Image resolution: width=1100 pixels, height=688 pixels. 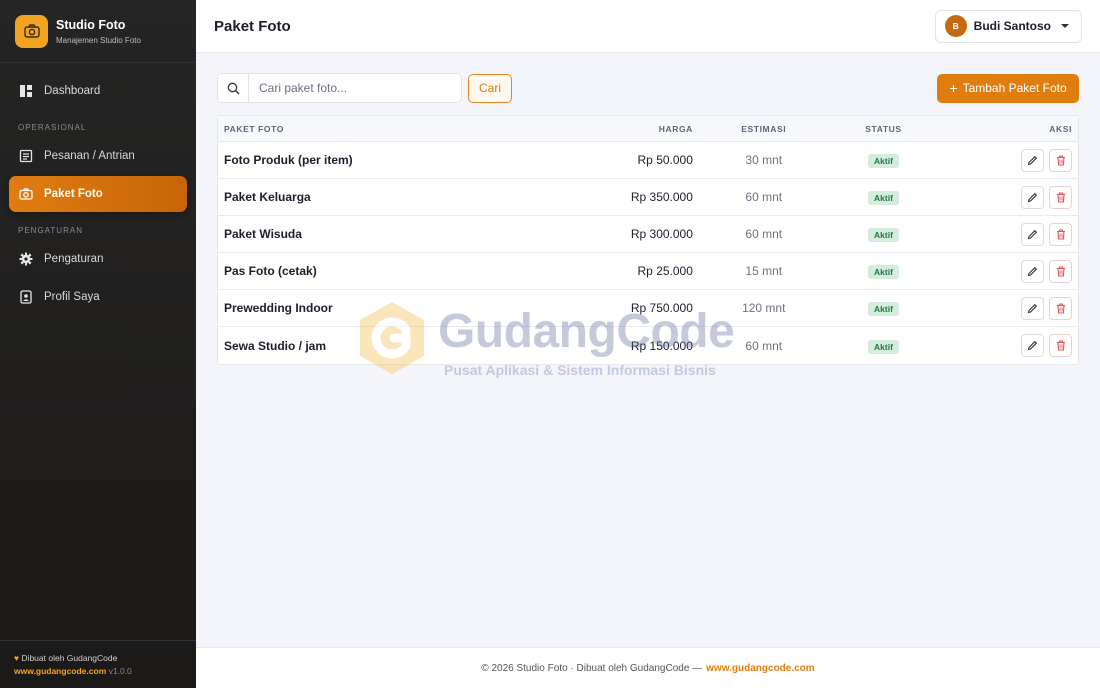 I want to click on list-icon, so click(x=26, y=156).